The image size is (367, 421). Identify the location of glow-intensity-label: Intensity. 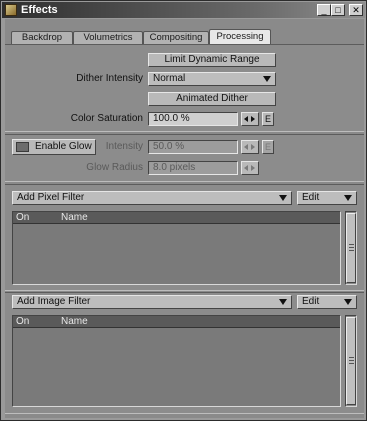
(124, 146).